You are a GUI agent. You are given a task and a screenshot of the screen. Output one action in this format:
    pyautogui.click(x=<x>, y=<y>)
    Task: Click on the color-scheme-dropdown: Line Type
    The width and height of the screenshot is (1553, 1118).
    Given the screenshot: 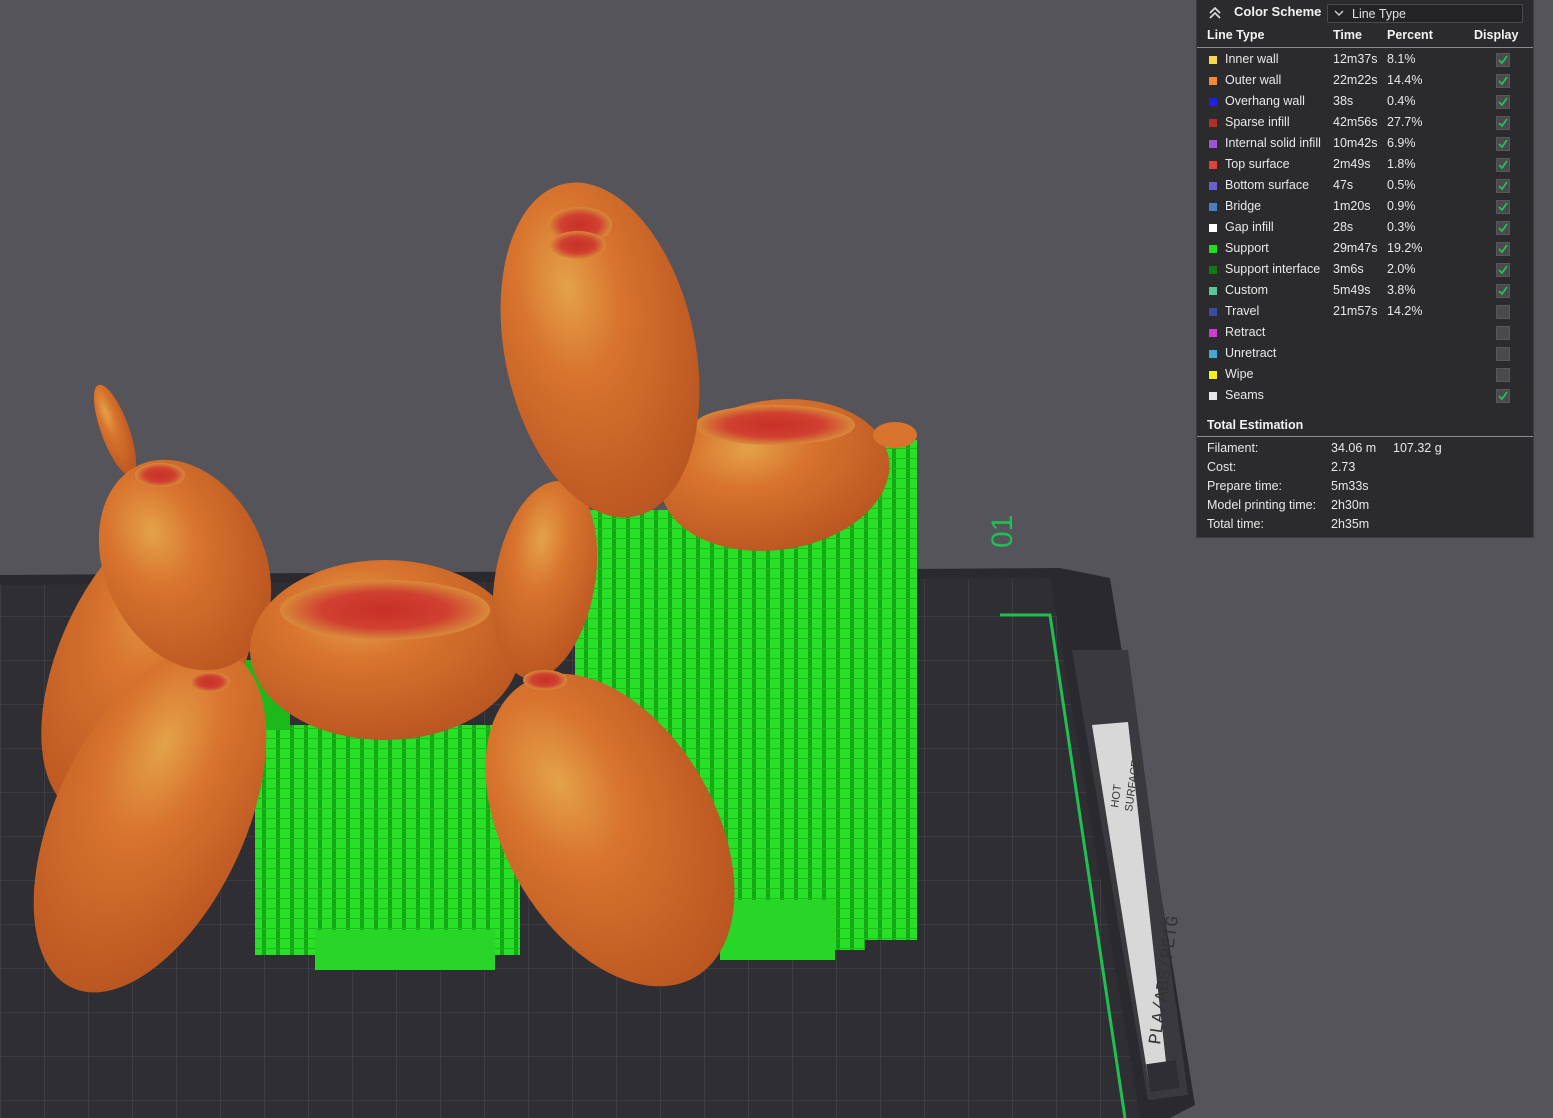 What is the action you would take?
    pyautogui.click(x=1425, y=13)
    